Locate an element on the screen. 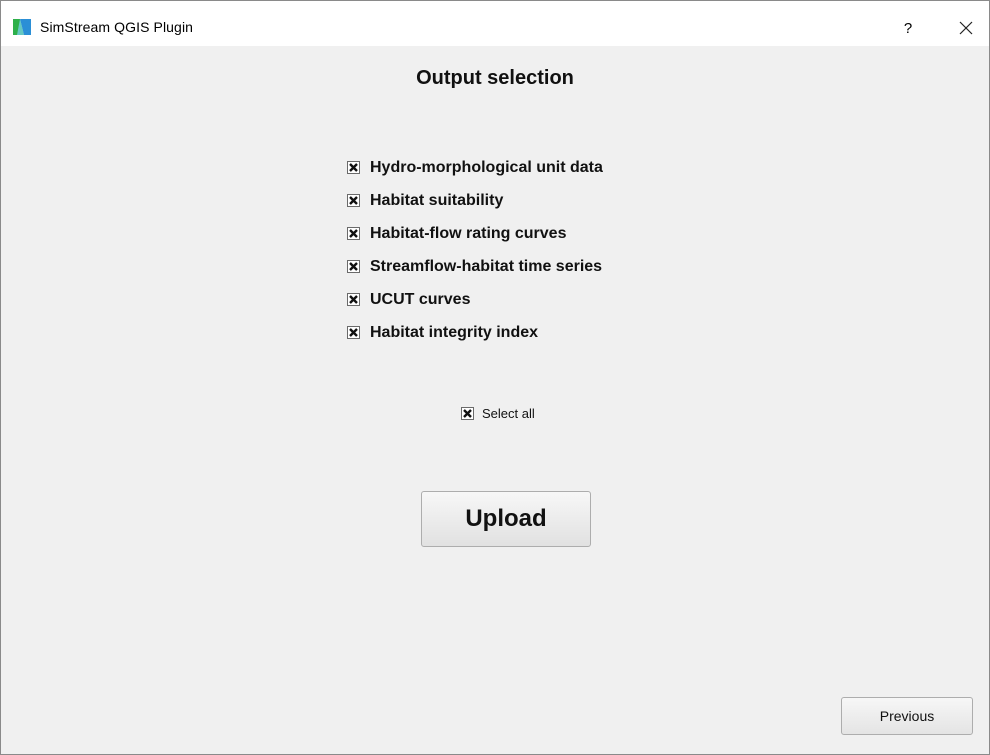  option-streamflow-habitat-time-series: Streamflow-habitat time series is located at coordinates (475, 266).